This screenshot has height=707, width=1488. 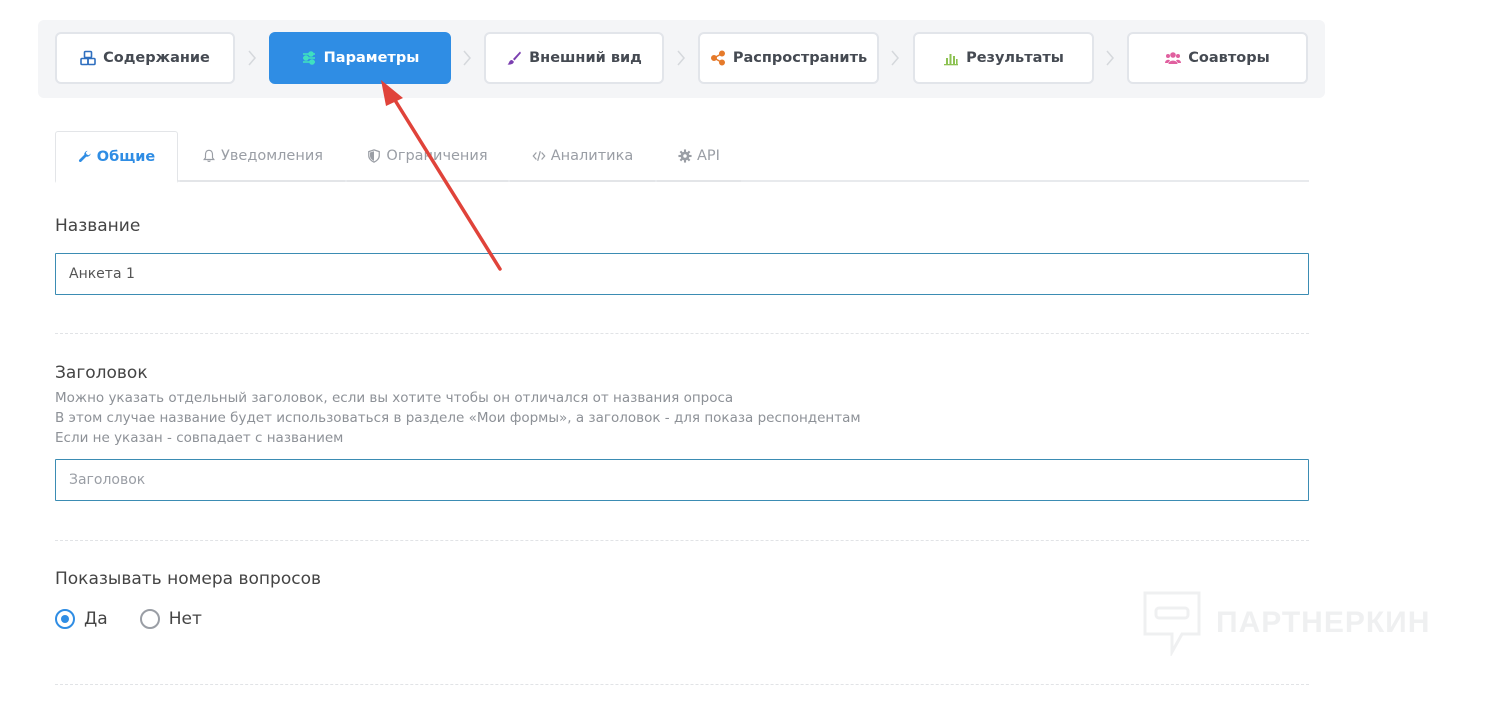 I want to click on tab-analytics: Аналитика, so click(x=582, y=156).